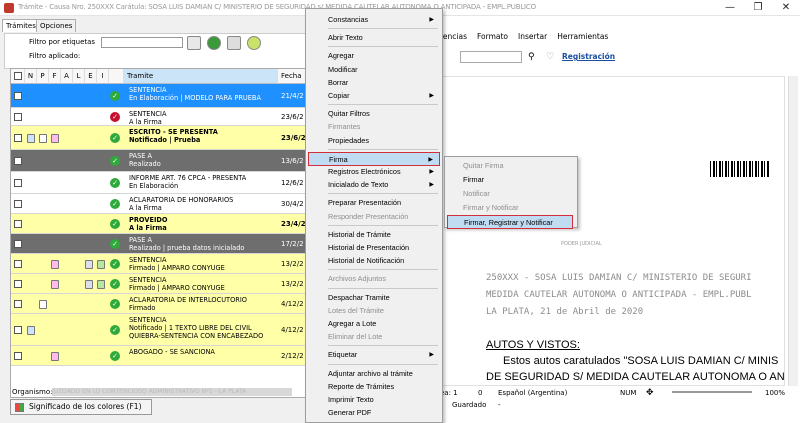  Describe the element at coordinates (204, 304) in the screenshot. I see `tramite-cell: ACLARATORIA DE INTERLOCUTORIO Firmado` at that location.